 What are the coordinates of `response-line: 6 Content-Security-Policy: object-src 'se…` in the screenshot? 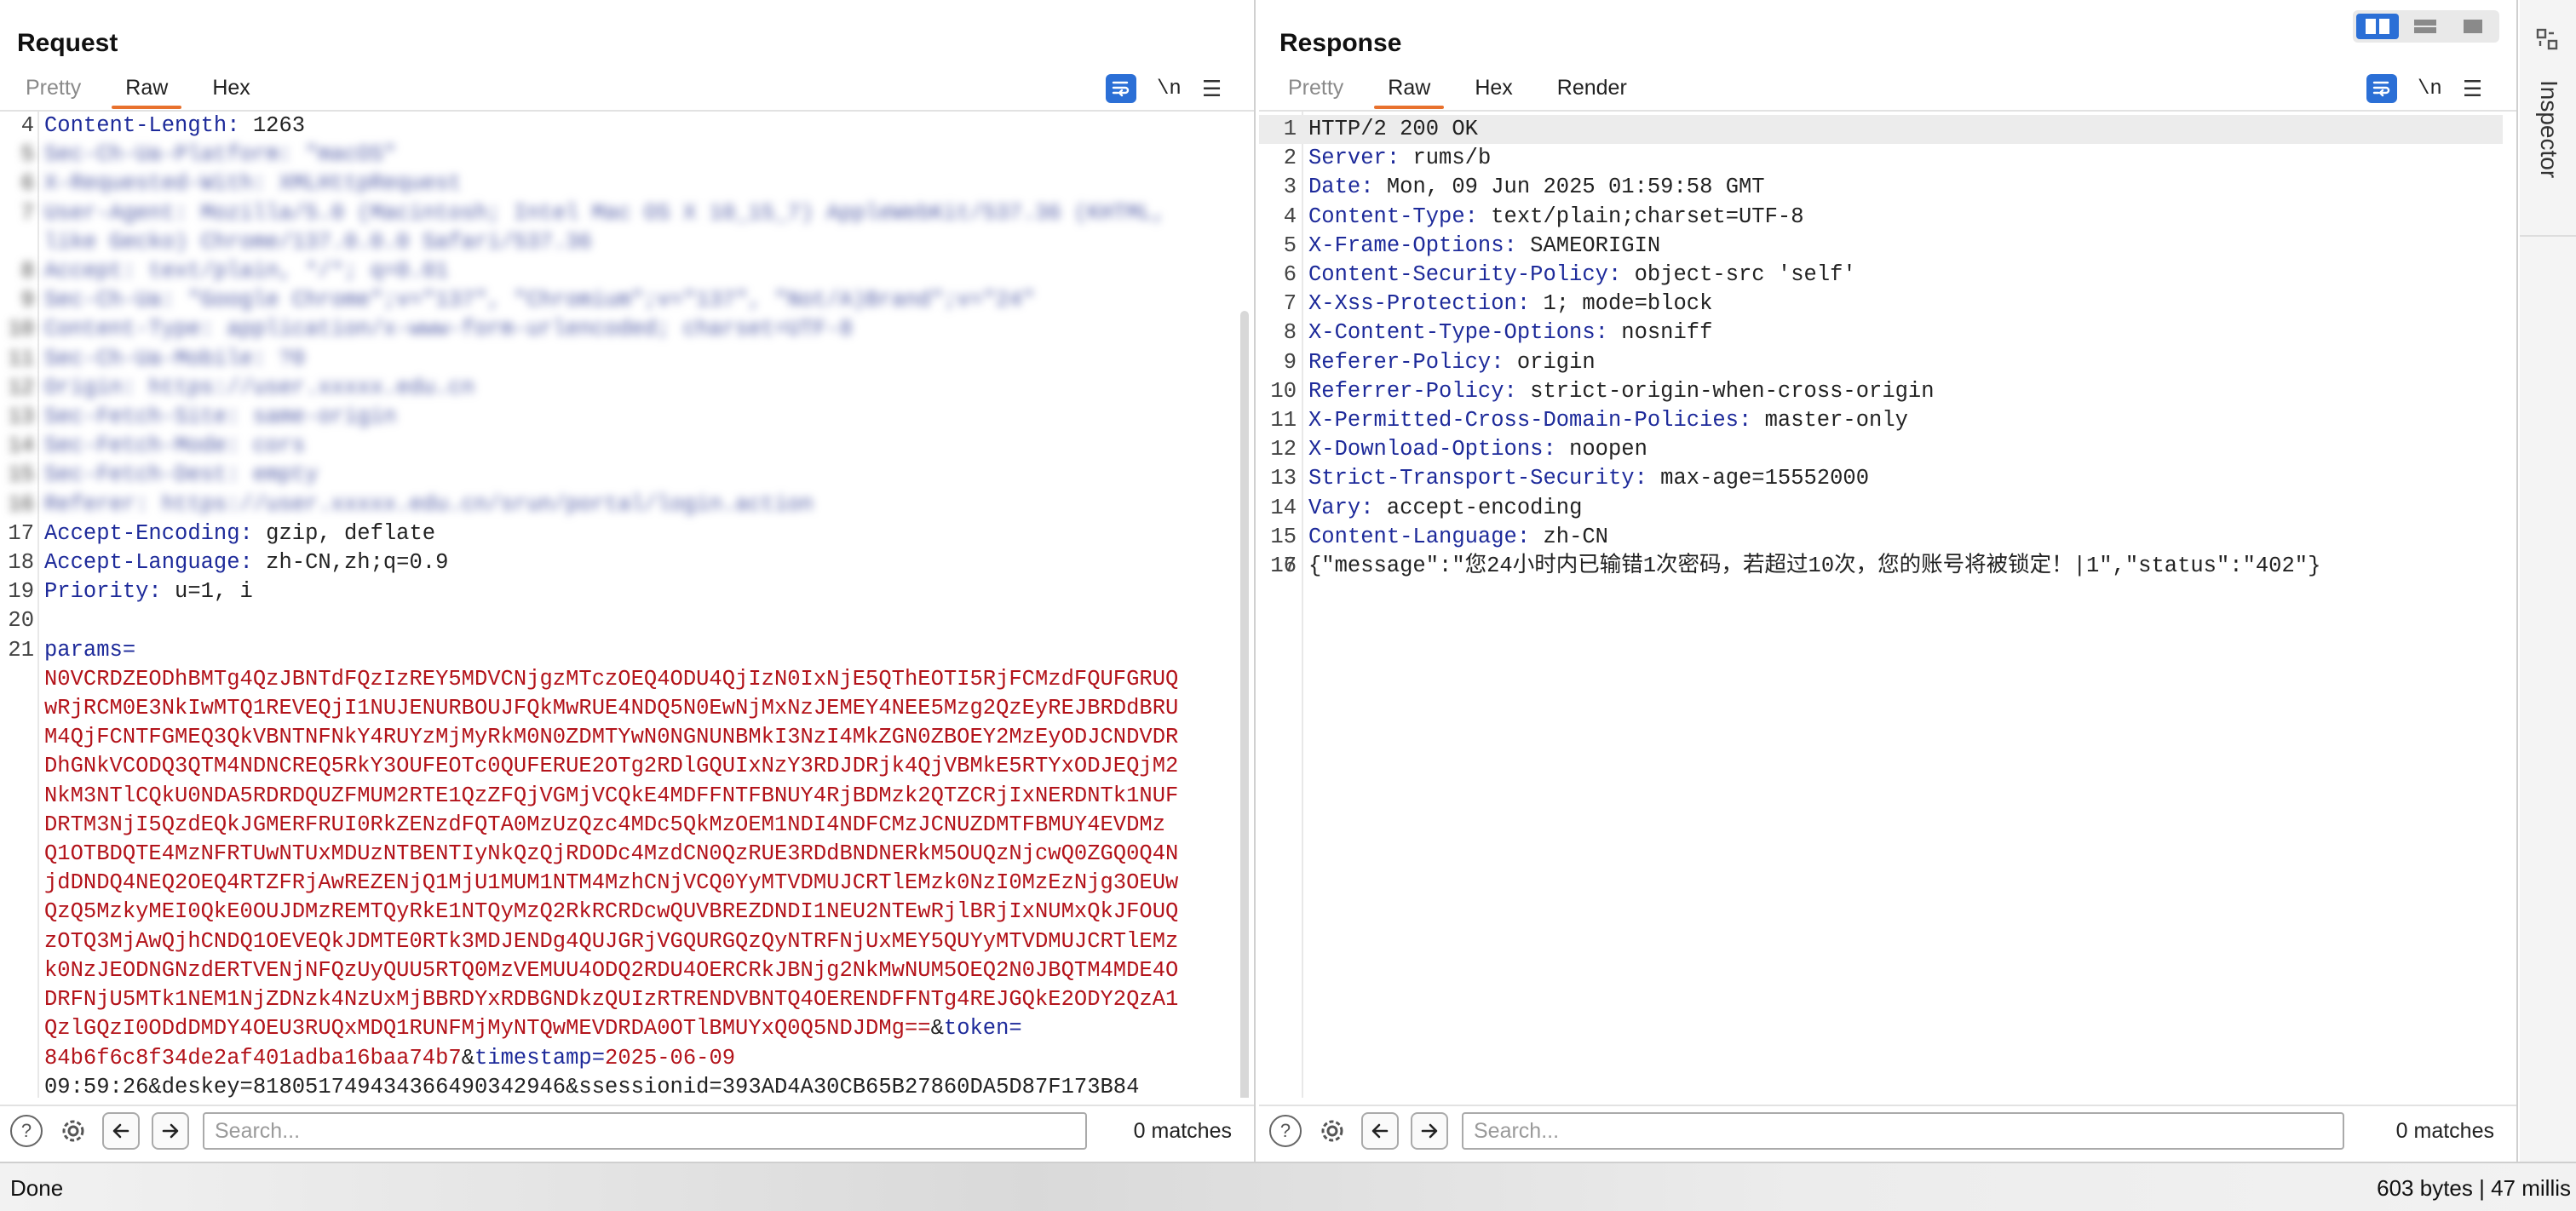 It's located at (1569, 275).